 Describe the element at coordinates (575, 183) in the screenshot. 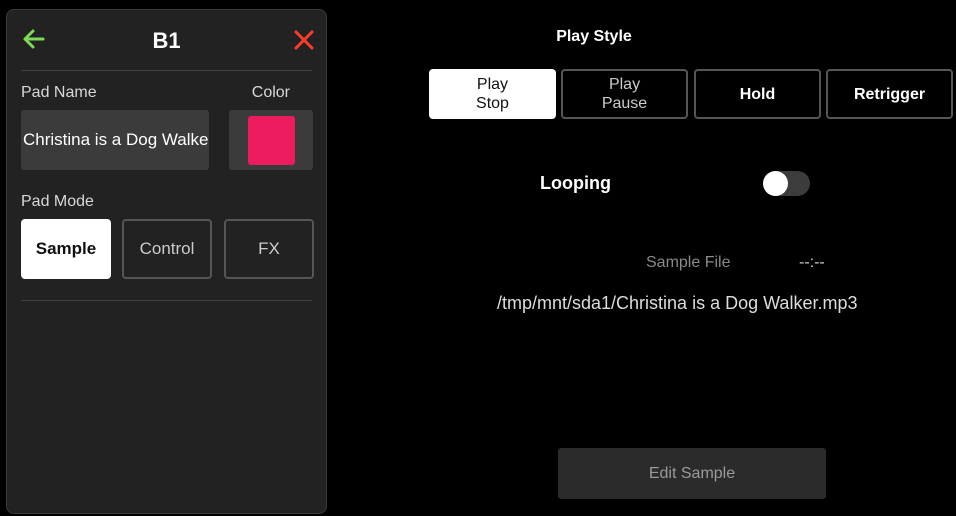

I see `looping-label: Looping` at that location.